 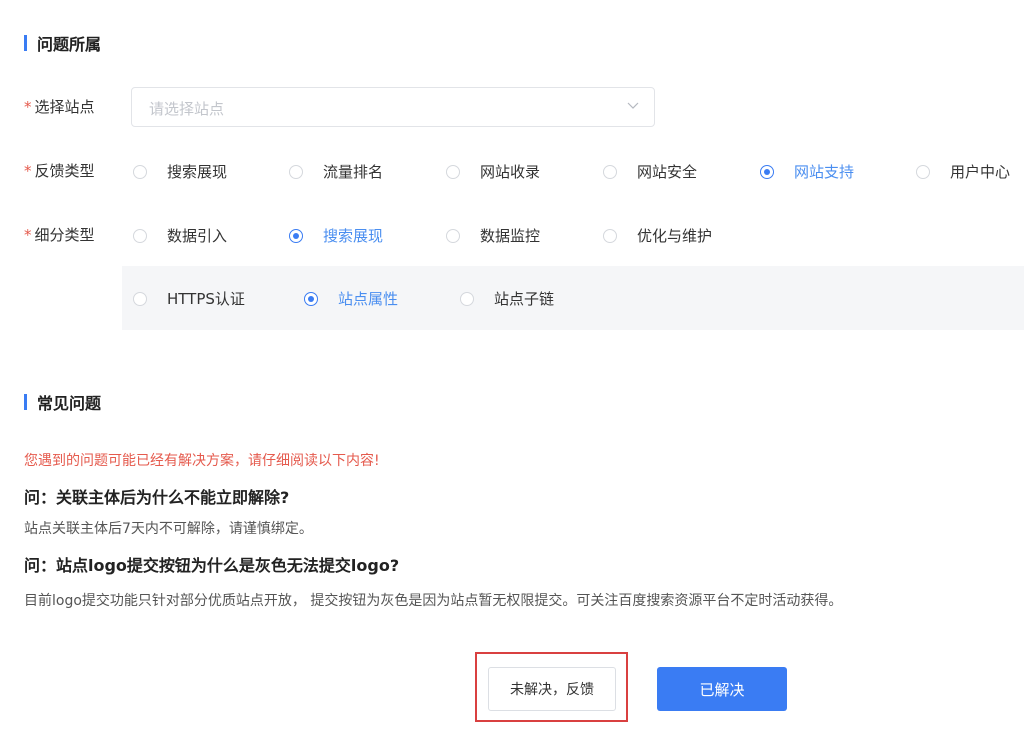 I want to click on radio-label: 优化与维护, so click(x=675, y=236).